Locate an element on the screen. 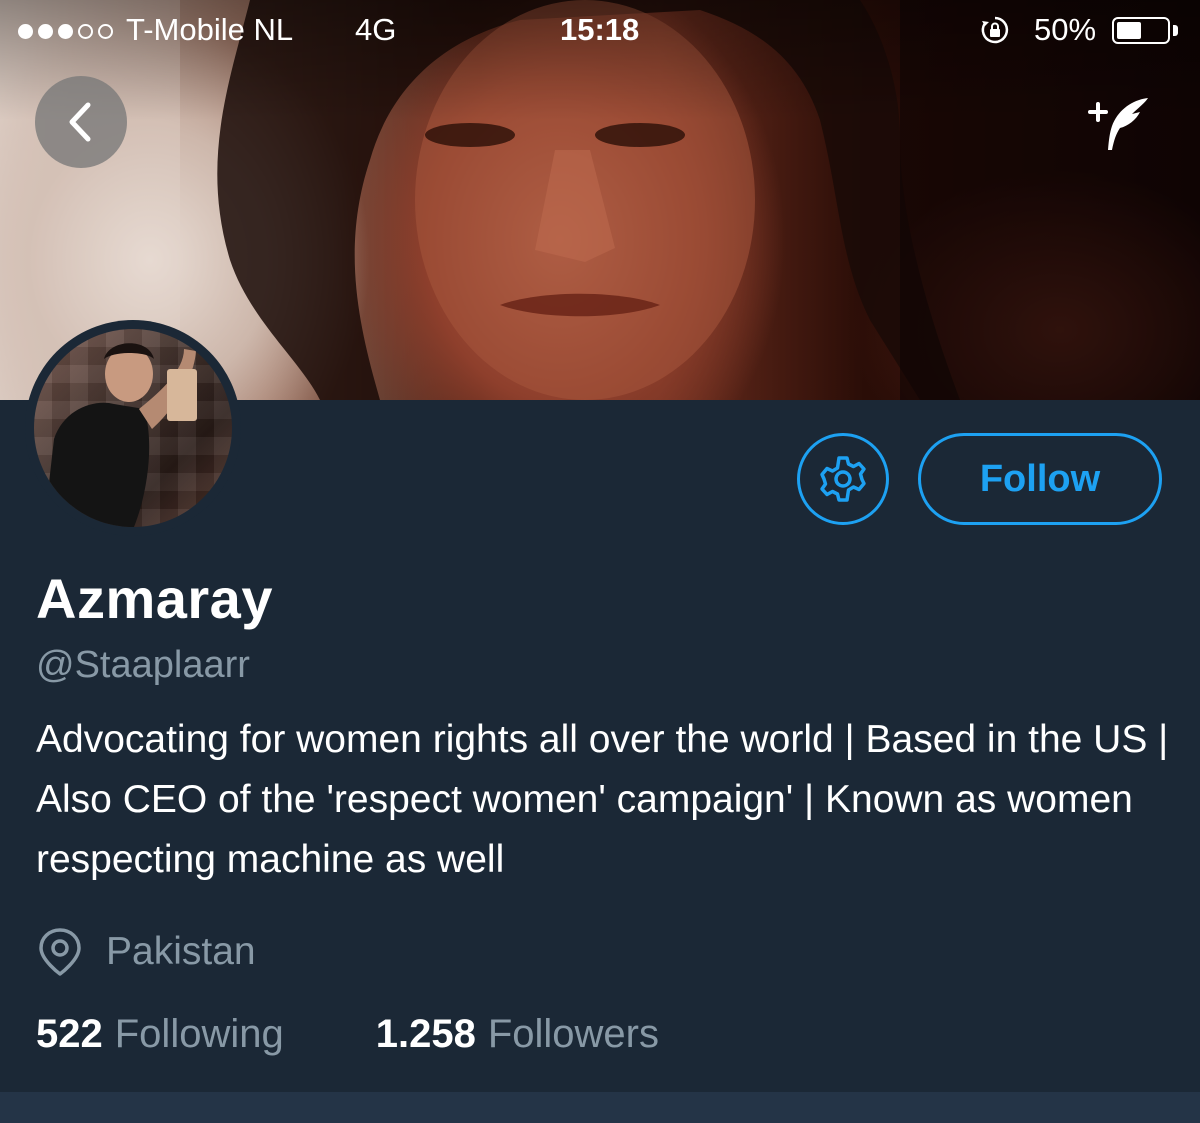 The height and width of the screenshot is (1123, 1200). gear-icon is located at coordinates (843, 479).